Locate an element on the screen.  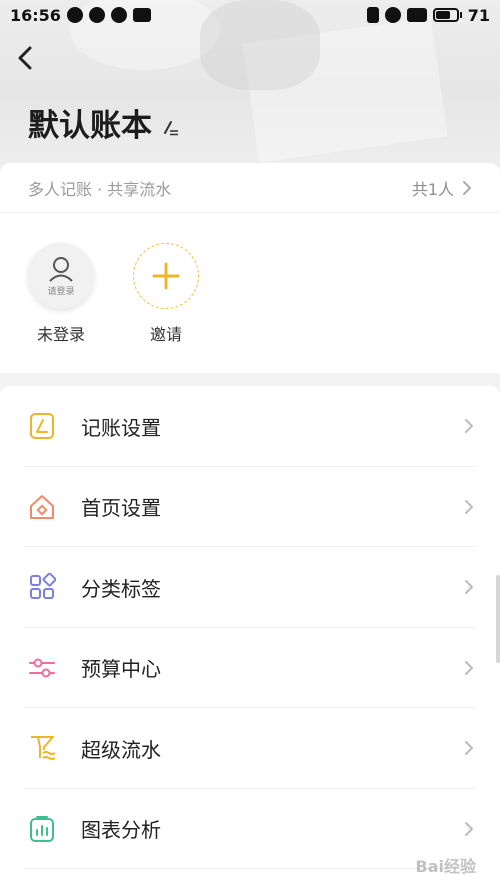
scrollbar is located at coordinates (498, 619).